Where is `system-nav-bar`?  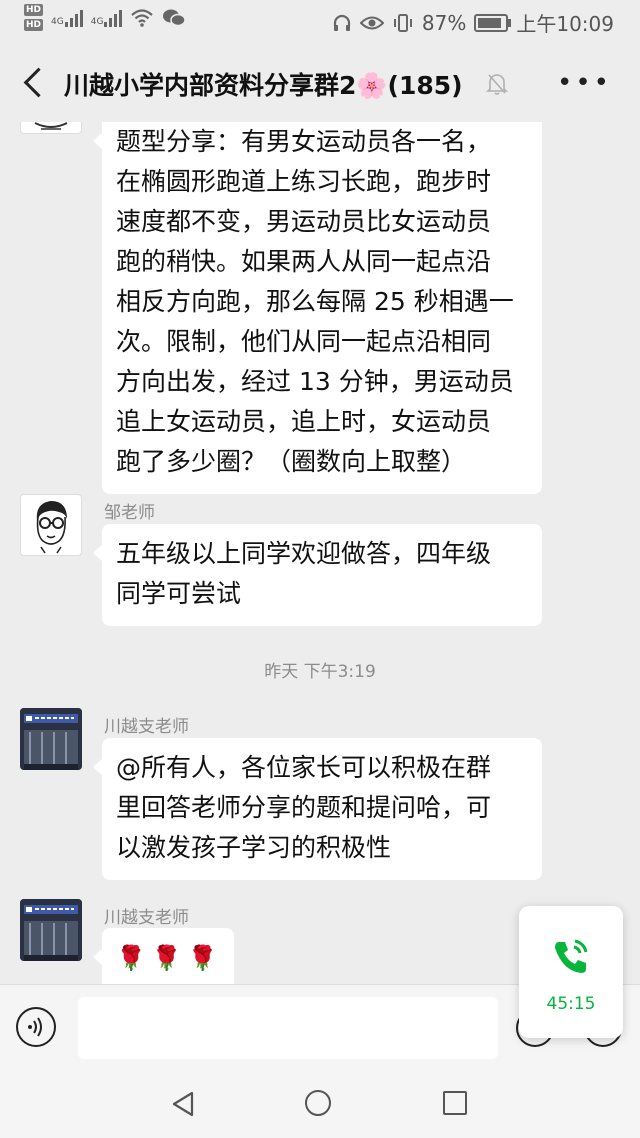 system-nav-bar is located at coordinates (320, 1104).